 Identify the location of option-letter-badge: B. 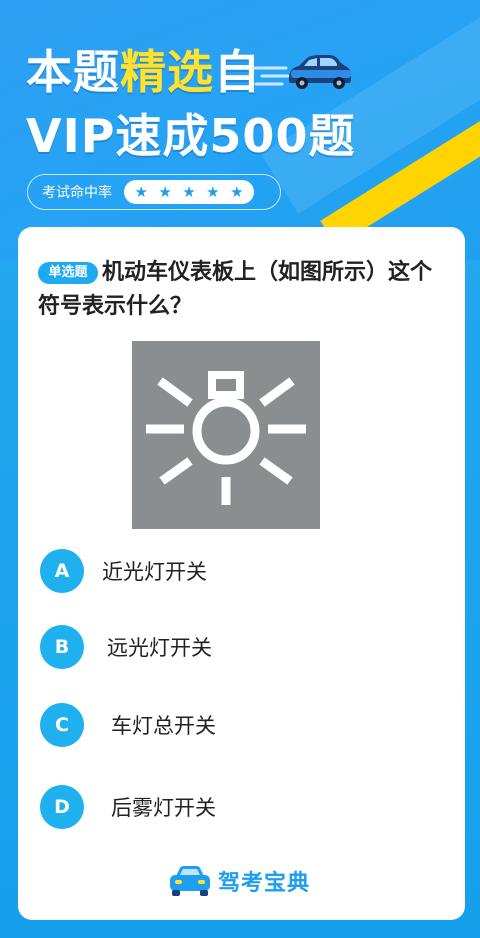
(62, 647).